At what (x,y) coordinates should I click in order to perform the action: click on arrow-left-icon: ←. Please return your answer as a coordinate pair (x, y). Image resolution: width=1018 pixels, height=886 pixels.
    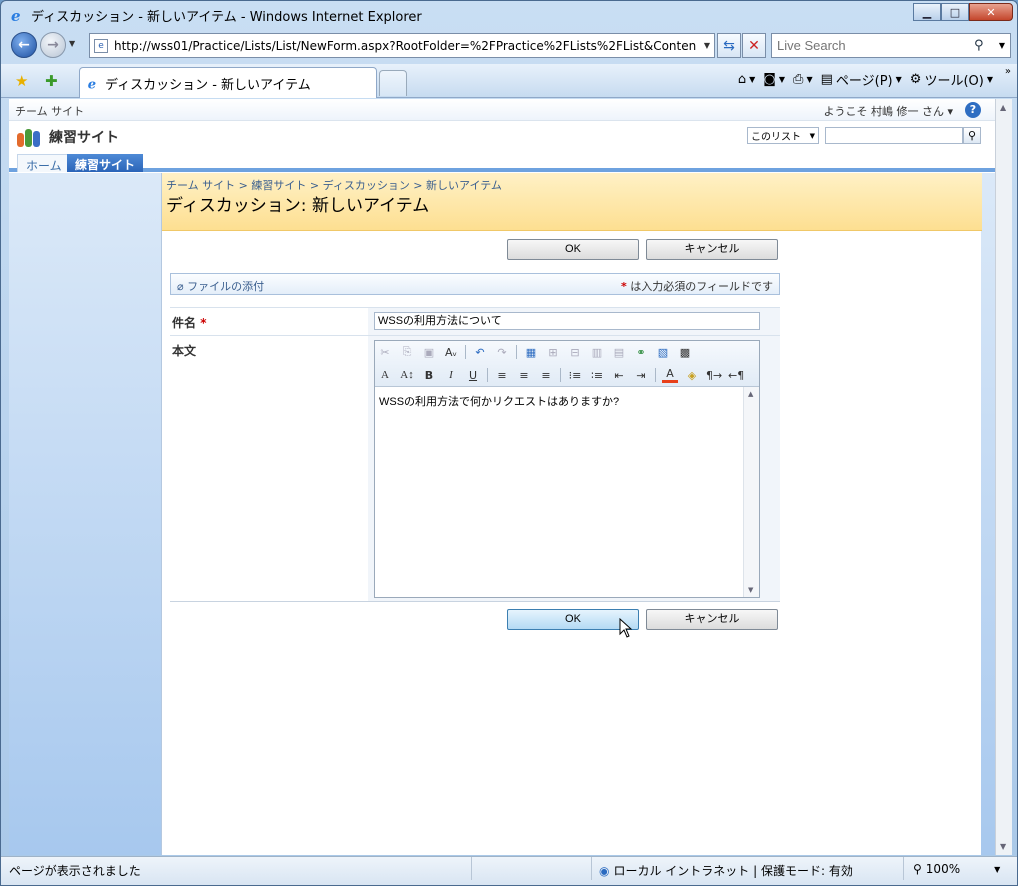
    Looking at the image, I should click on (24, 45).